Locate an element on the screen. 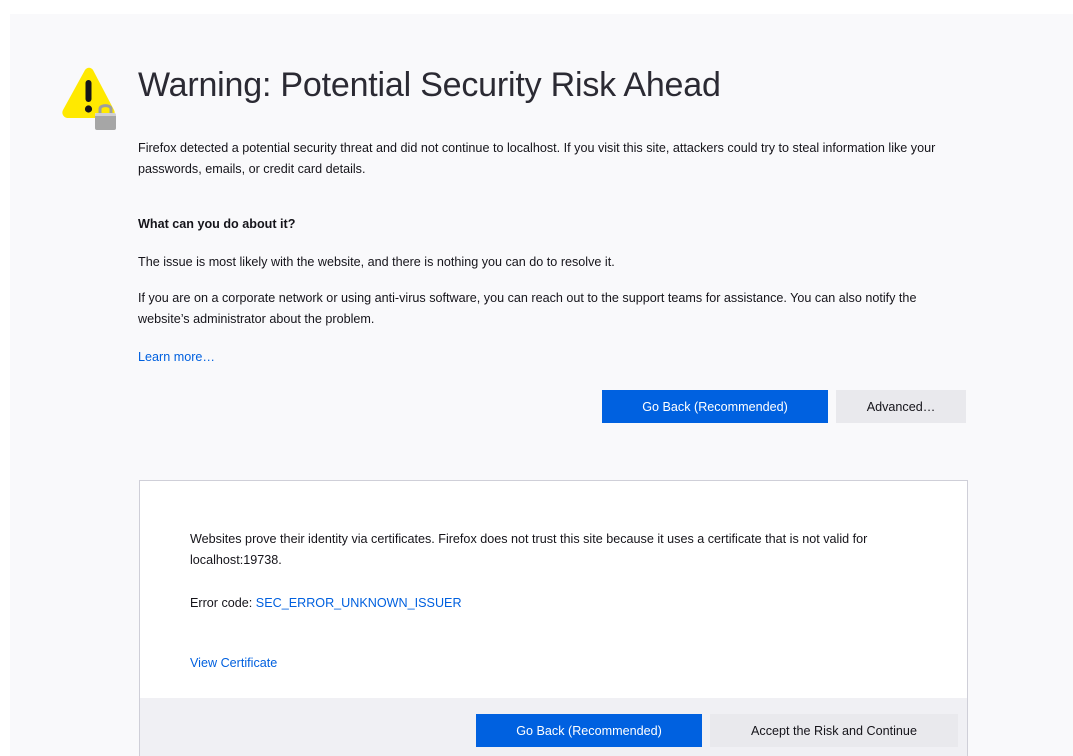 This screenshot has width=1073, height=756. warning-lock-icon is located at coordinates (89, 98).